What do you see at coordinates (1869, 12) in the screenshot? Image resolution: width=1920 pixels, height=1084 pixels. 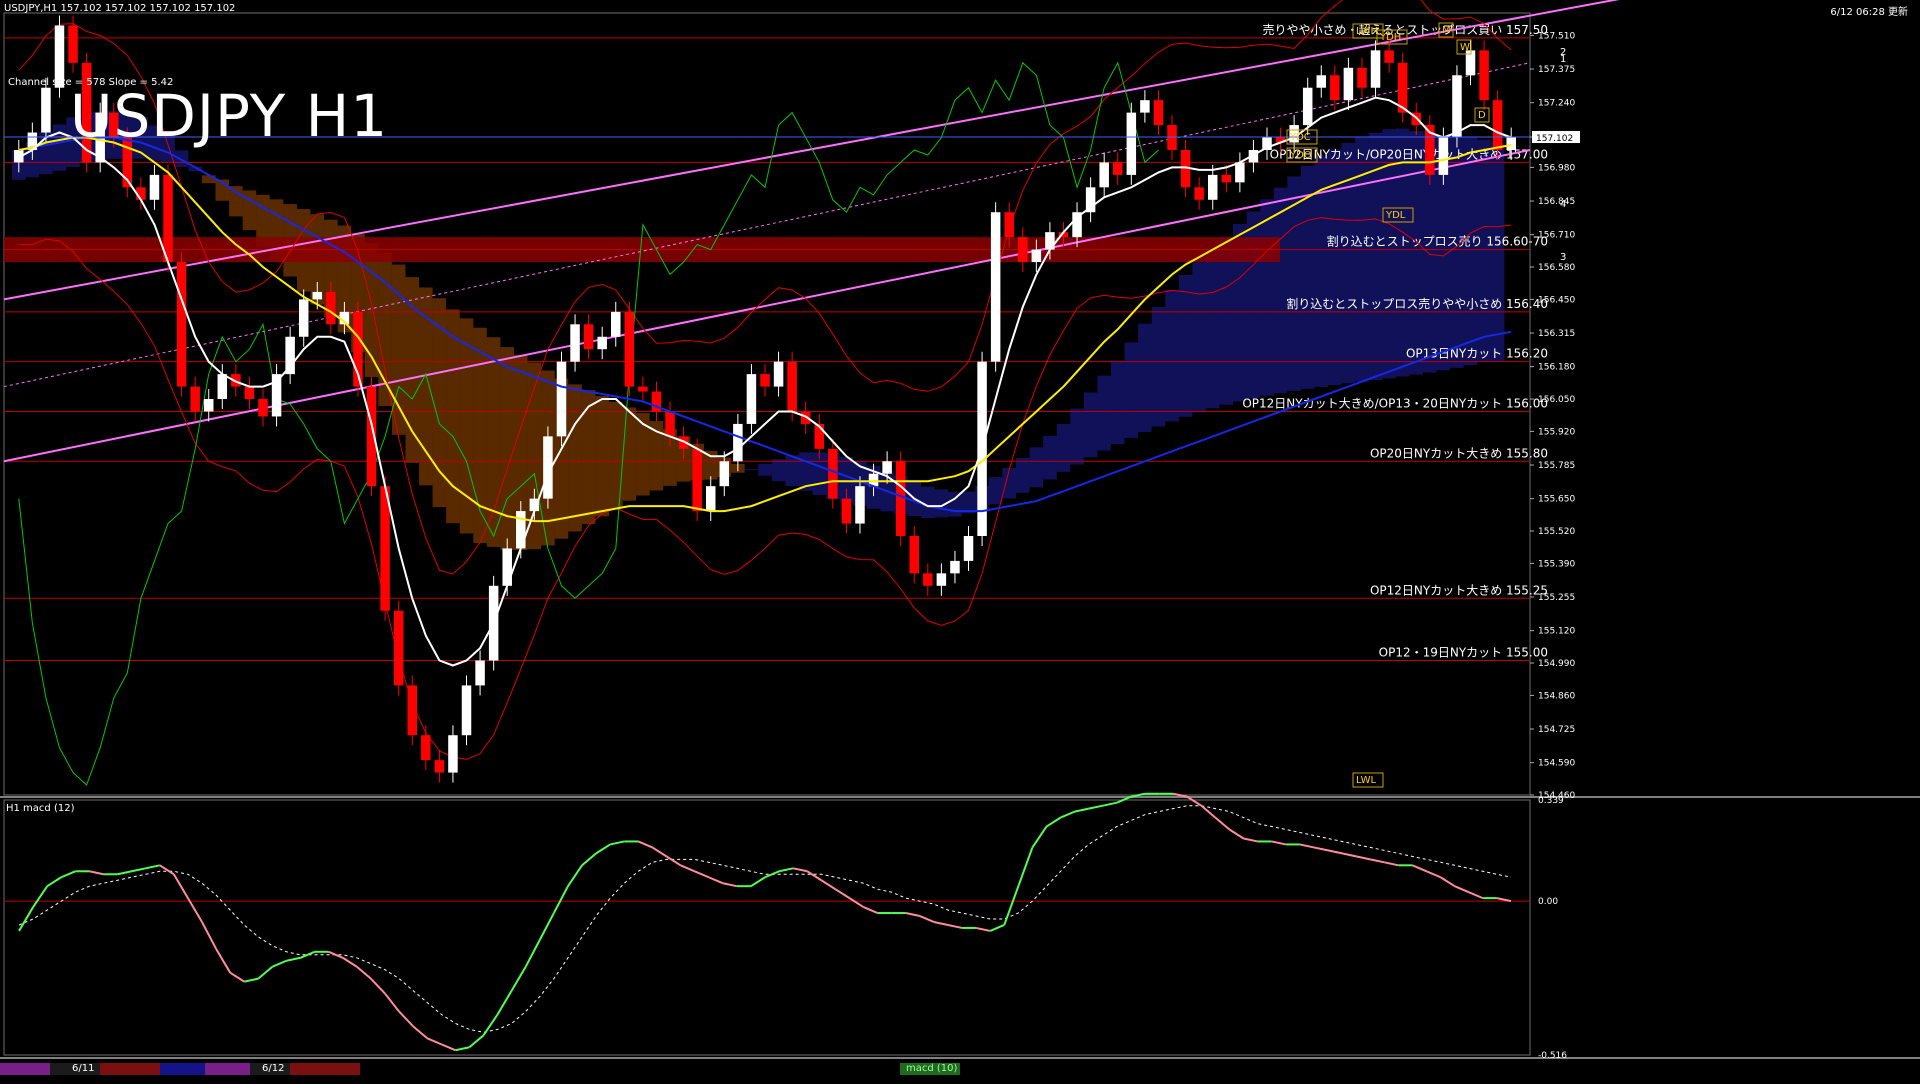 I see `update-info: 6/12 06:28 更新` at bounding box center [1869, 12].